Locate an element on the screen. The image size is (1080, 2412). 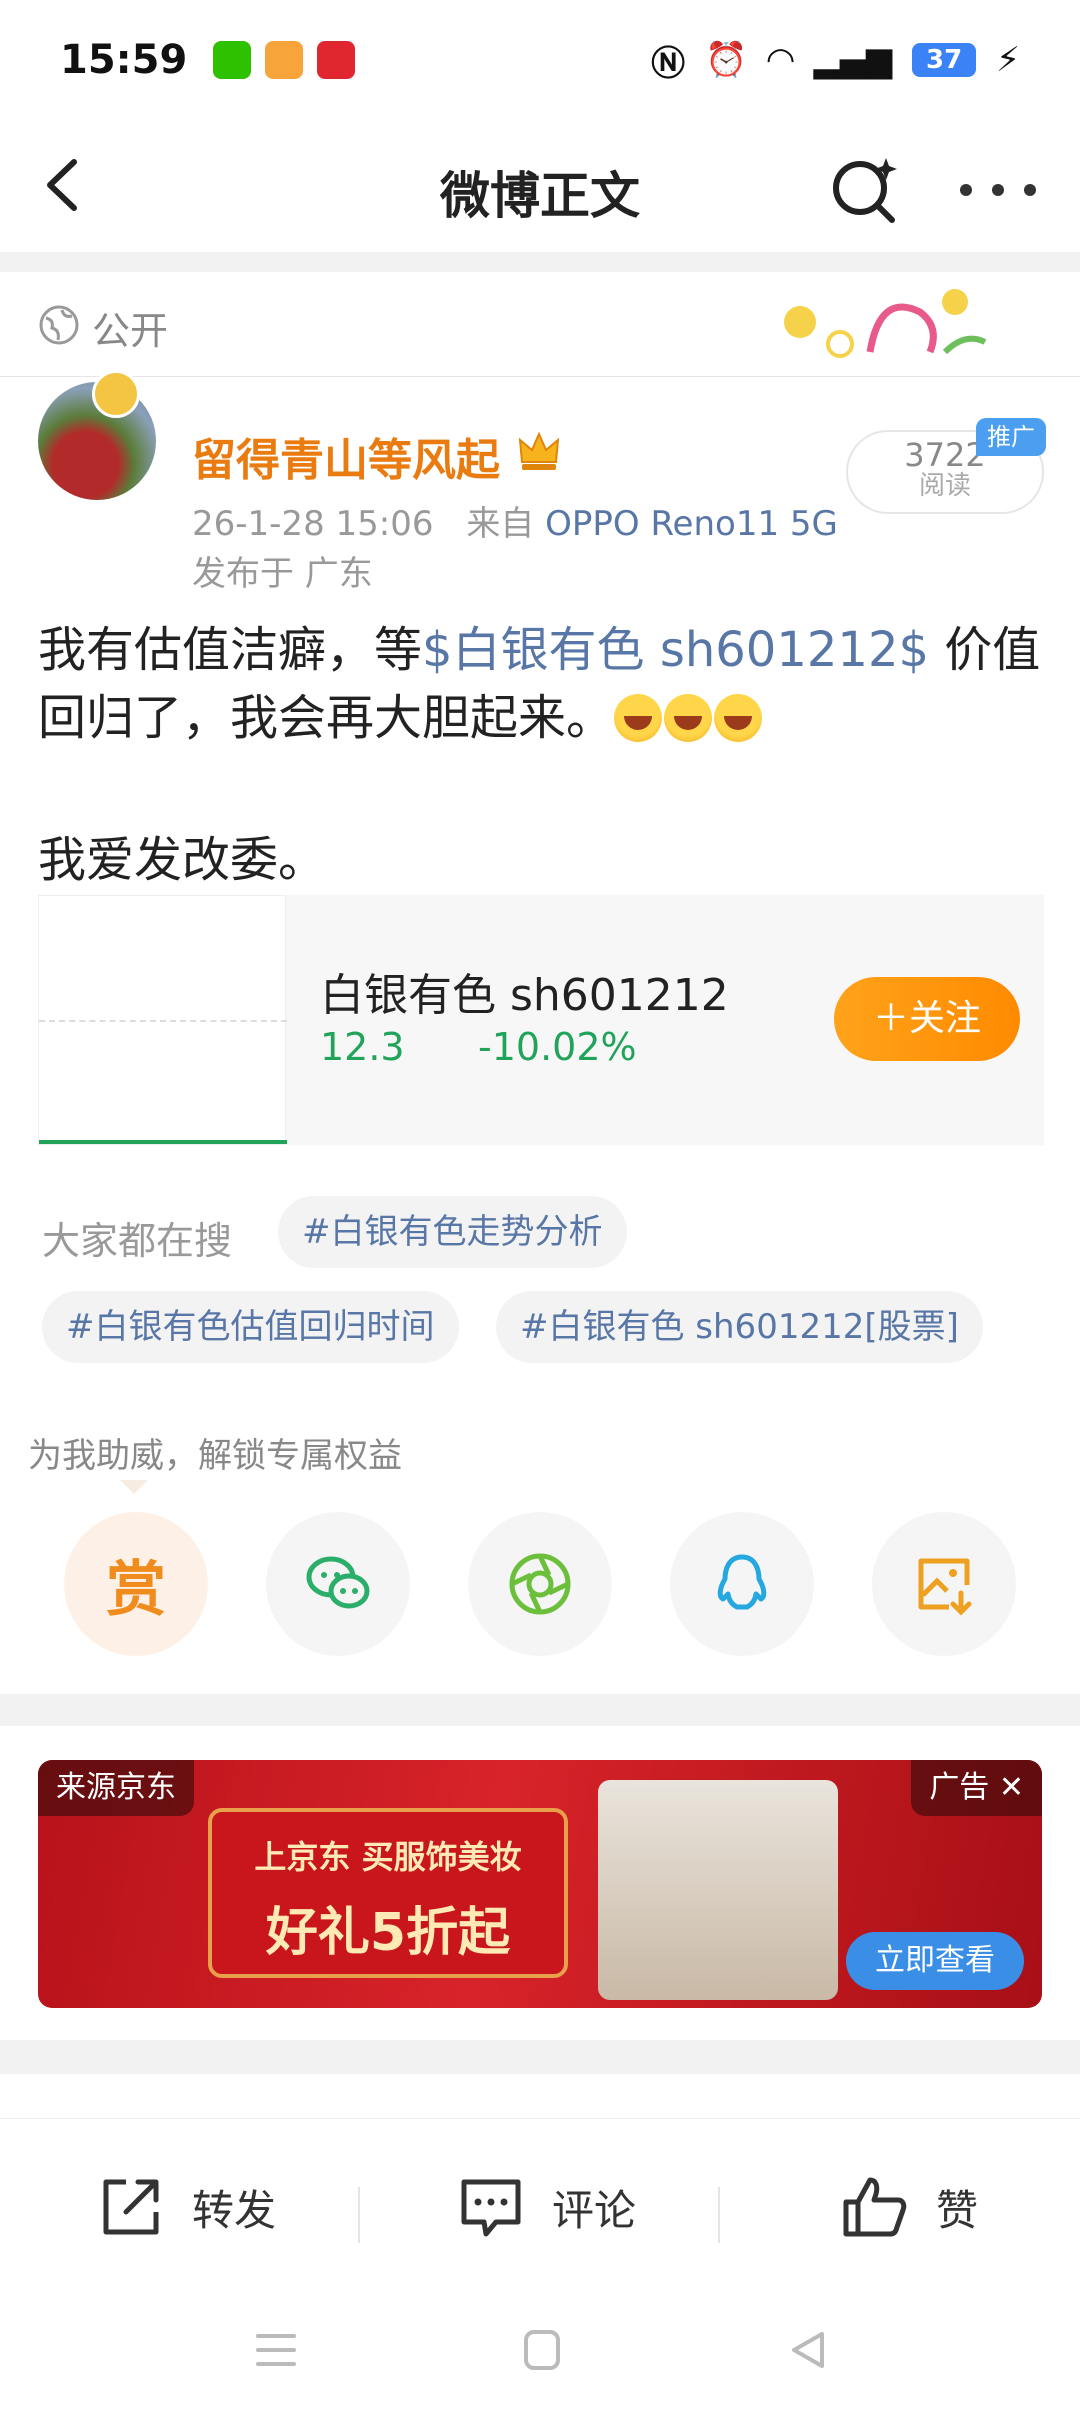
post-text-before: 我有估值洁癖，等 is located at coordinates (230, 650).